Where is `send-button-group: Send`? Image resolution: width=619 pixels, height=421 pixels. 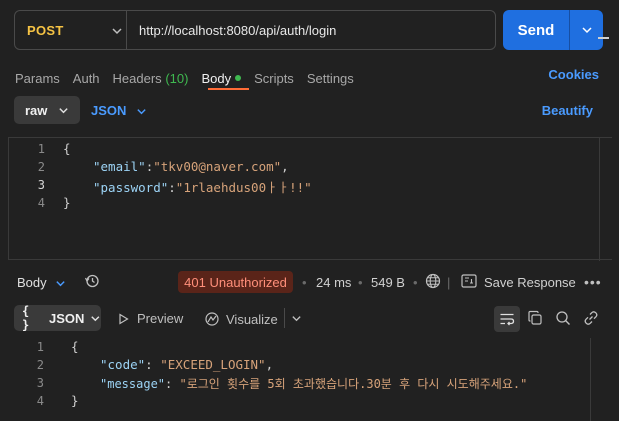
send-button-group: Send is located at coordinates (553, 30).